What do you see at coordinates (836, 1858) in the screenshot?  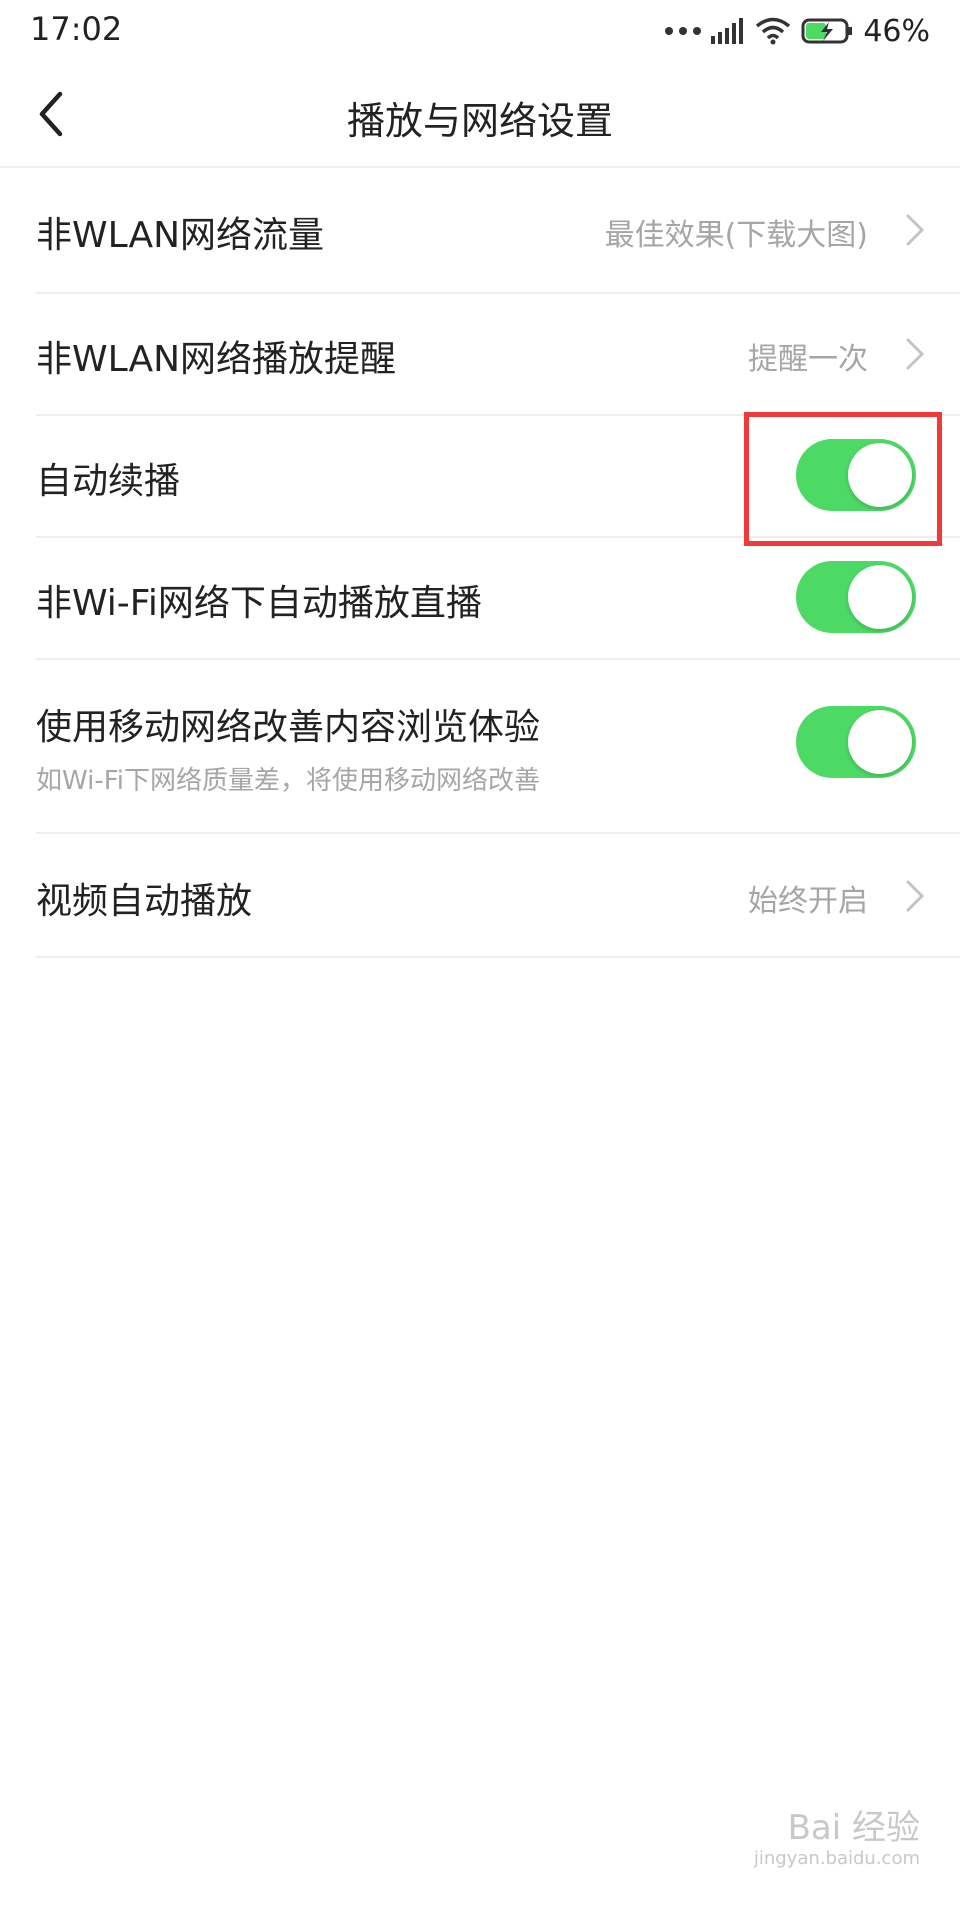 I see `watermark-sub: jingyan.baidu.com` at bounding box center [836, 1858].